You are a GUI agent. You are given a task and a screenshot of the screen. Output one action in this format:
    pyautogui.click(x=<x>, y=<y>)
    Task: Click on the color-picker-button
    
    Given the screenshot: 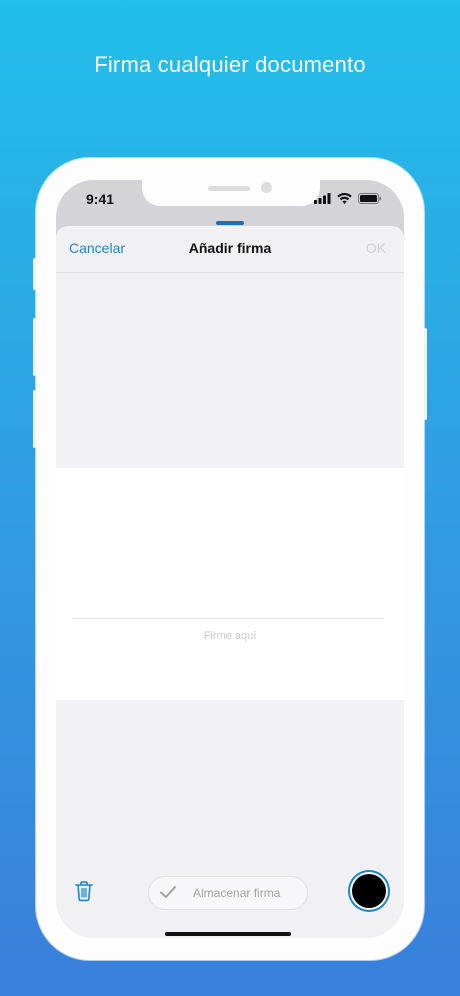 What is the action you would take?
    pyautogui.click(x=369, y=891)
    